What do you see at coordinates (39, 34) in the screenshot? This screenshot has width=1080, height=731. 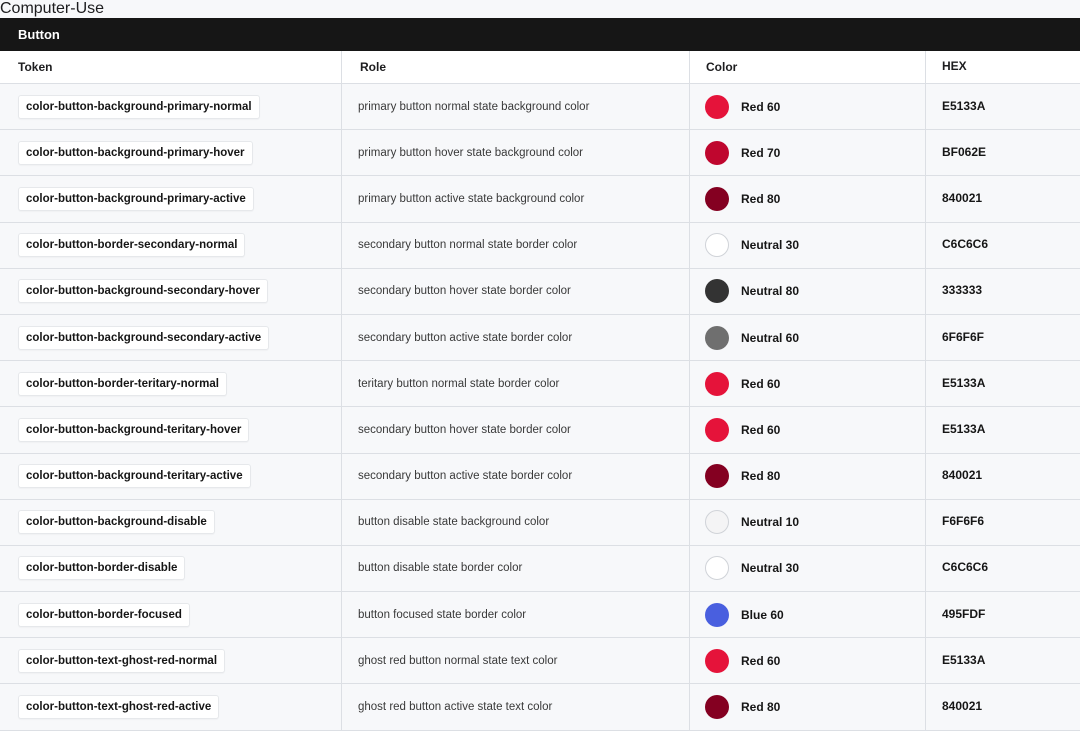 I see `section-title: Button` at bounding box center [39, 34].